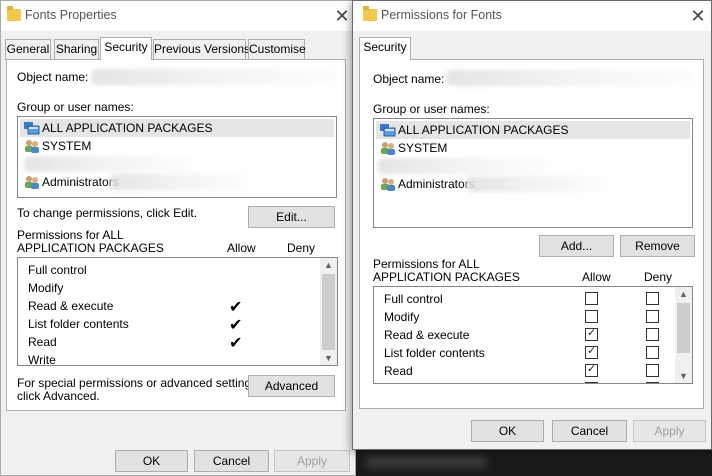 The height and width of the screenshot is (476, 712). Describe the element at coordinates (201, 49) in the screenshot. I see `tab-previous-versions: Previous Versions` at that location.